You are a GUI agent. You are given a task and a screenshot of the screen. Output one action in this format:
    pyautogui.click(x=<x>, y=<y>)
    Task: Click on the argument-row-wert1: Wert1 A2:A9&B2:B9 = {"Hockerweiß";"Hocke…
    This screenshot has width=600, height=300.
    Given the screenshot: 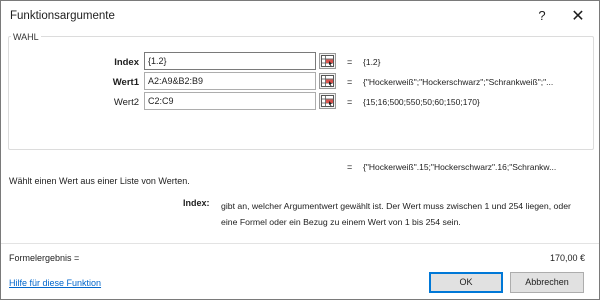 What is the action you would take?
    pyautogui.click(x=300, y=82)
    